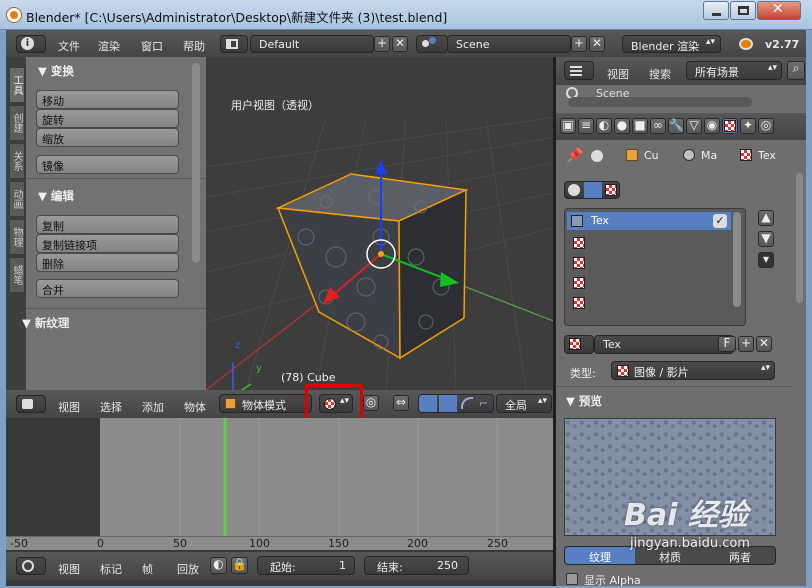  What do you see at coordinates (17, 85) in the screenshot?
I see `tab-tools: 工具` at bounding box center [17, 85].